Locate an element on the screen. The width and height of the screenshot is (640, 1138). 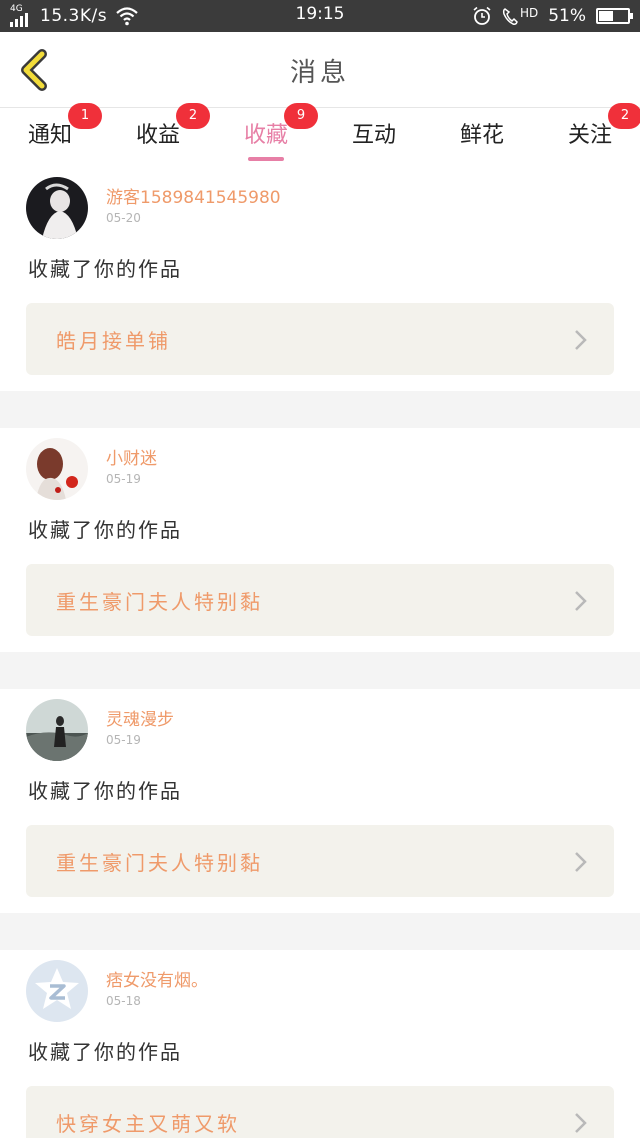
tab-earnings: 收益 2 is located at coordinates (164, 135).